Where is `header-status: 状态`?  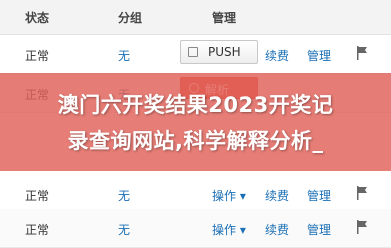
header-status: 状态 is located at coordinates (37, 18).